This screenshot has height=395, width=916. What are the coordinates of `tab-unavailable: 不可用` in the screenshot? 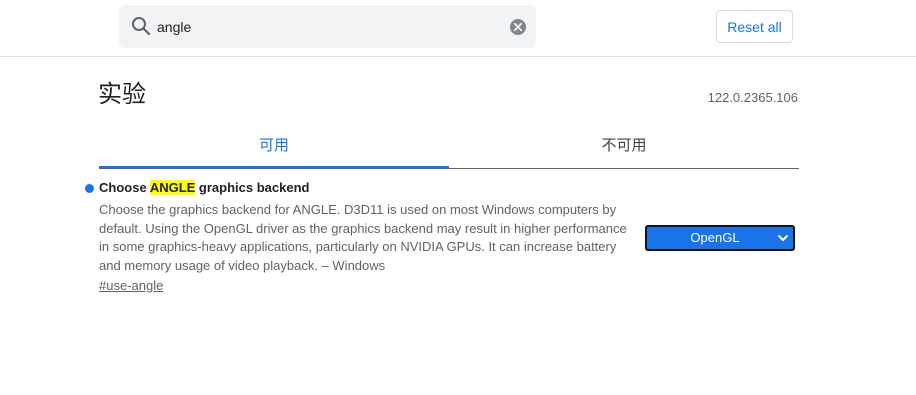 It's located at (624, 145).